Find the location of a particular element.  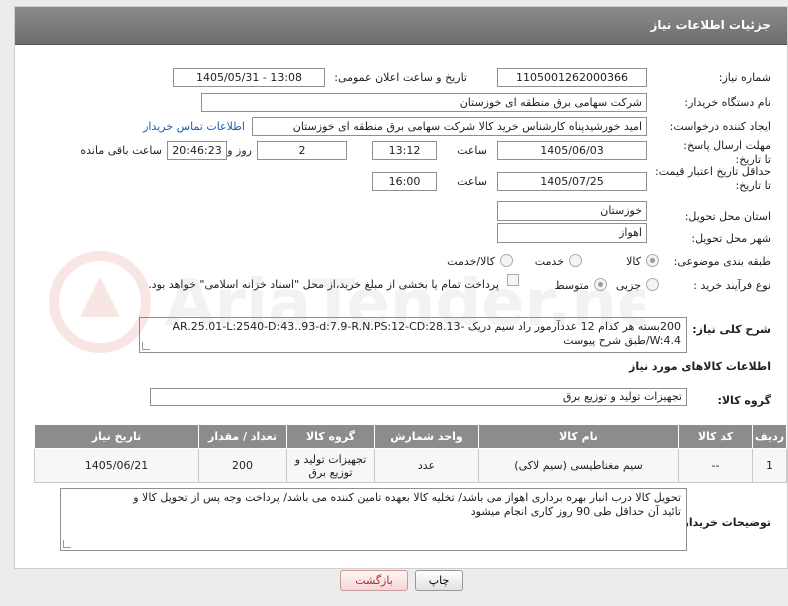

buyer-org-field: شرکت سهامی برق منطقه ای خوزستان is located at coordinates (424, 102).